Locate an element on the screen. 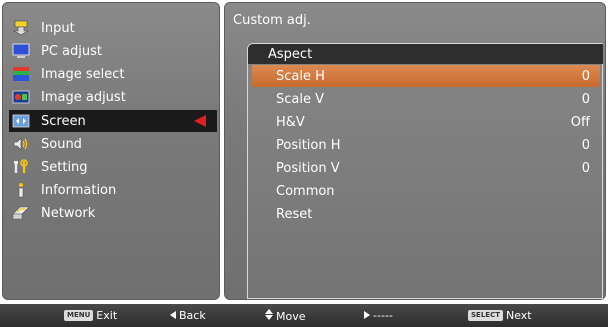 This screenshot has width=608, height=327. right-arrow-hint: ----- is located at coordinates (378, 315).